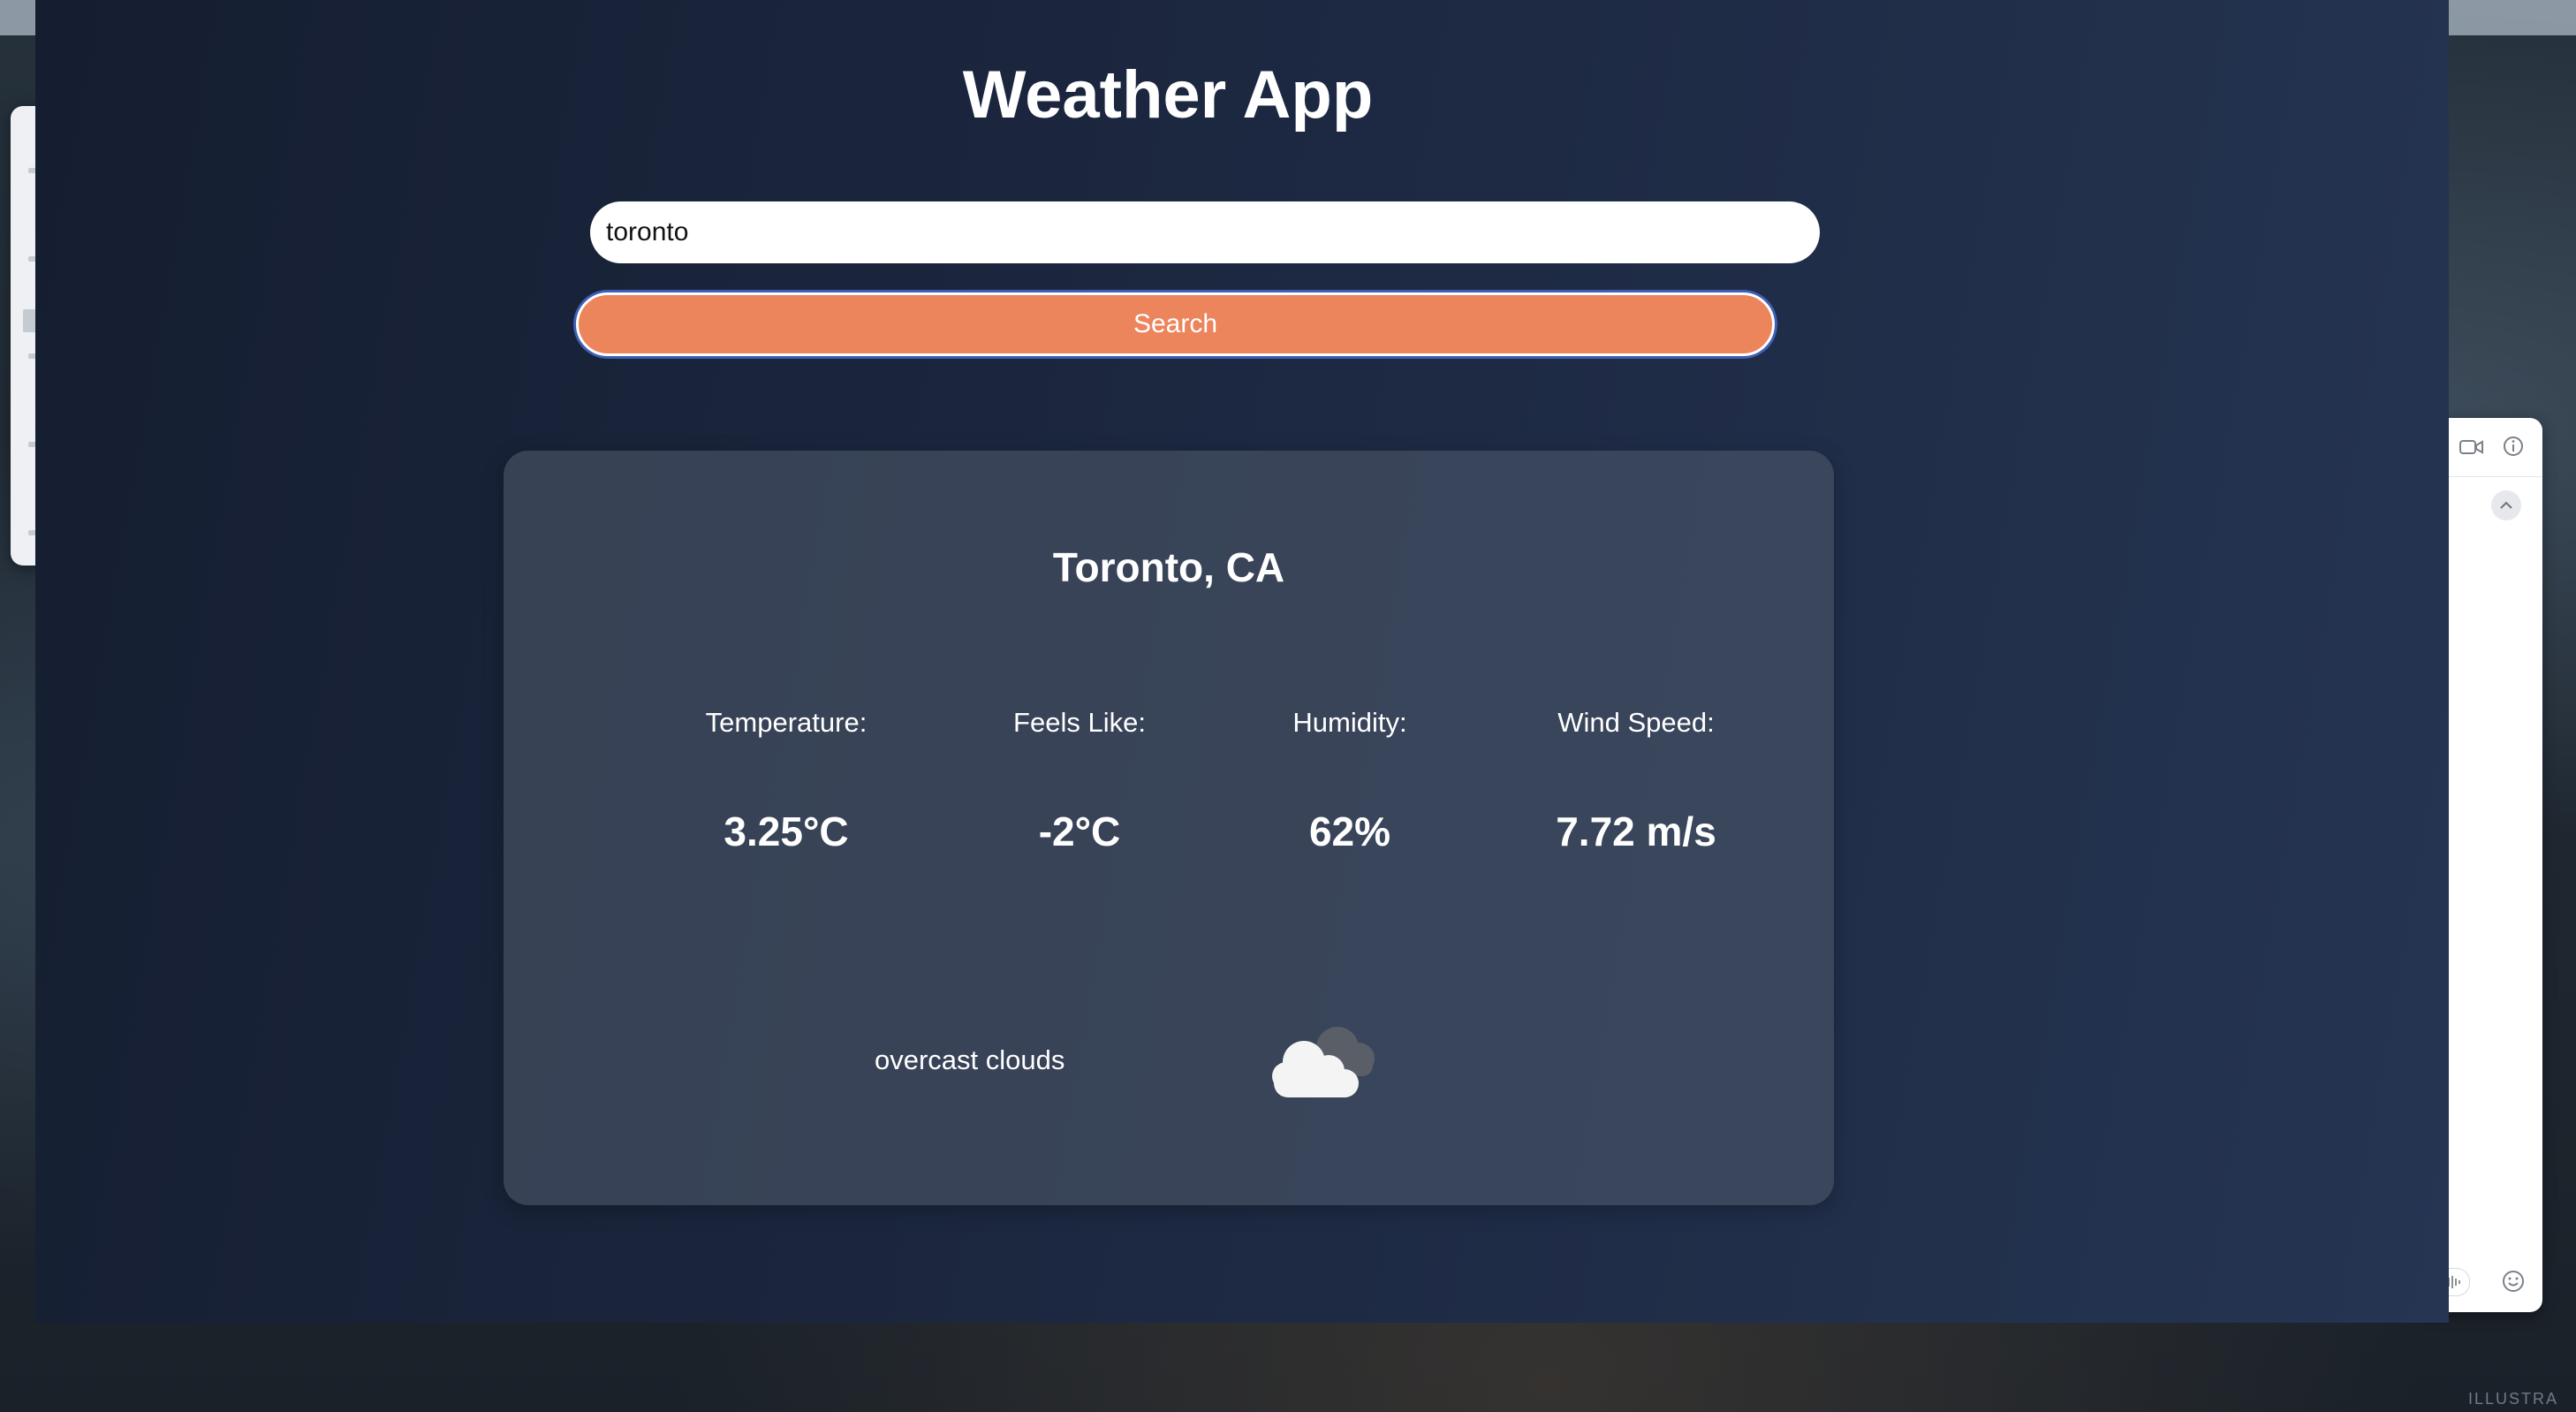 This screenshot has width=2576, height=1412. Describe the element at coordinates (1080, 781) in the screenshot. I see `feels-like-metric: Feels Like: -2°C` at that location.